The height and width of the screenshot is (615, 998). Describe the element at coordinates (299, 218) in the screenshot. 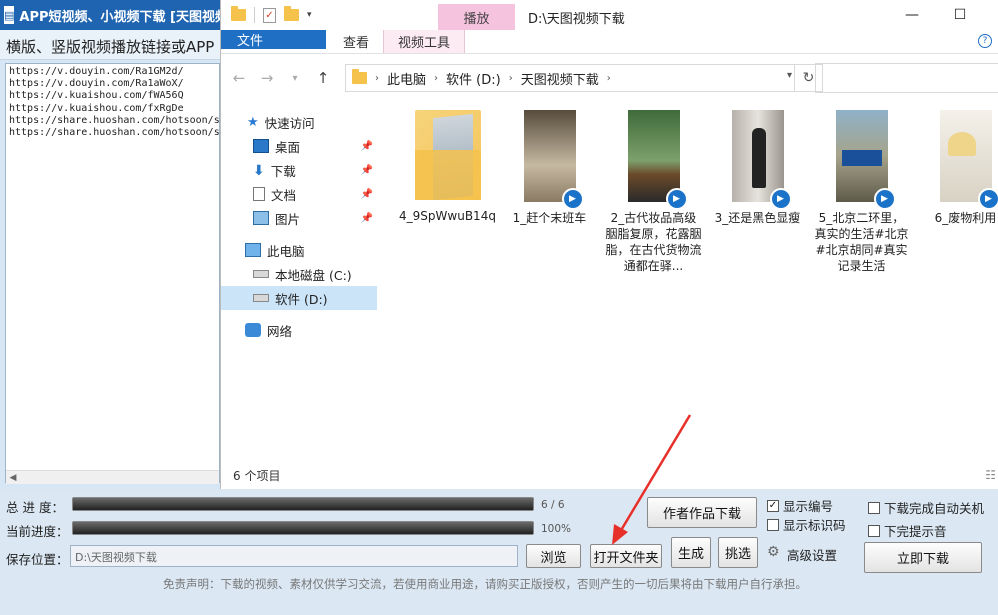

I see `nav-pictures: 图片 📌` at that location.